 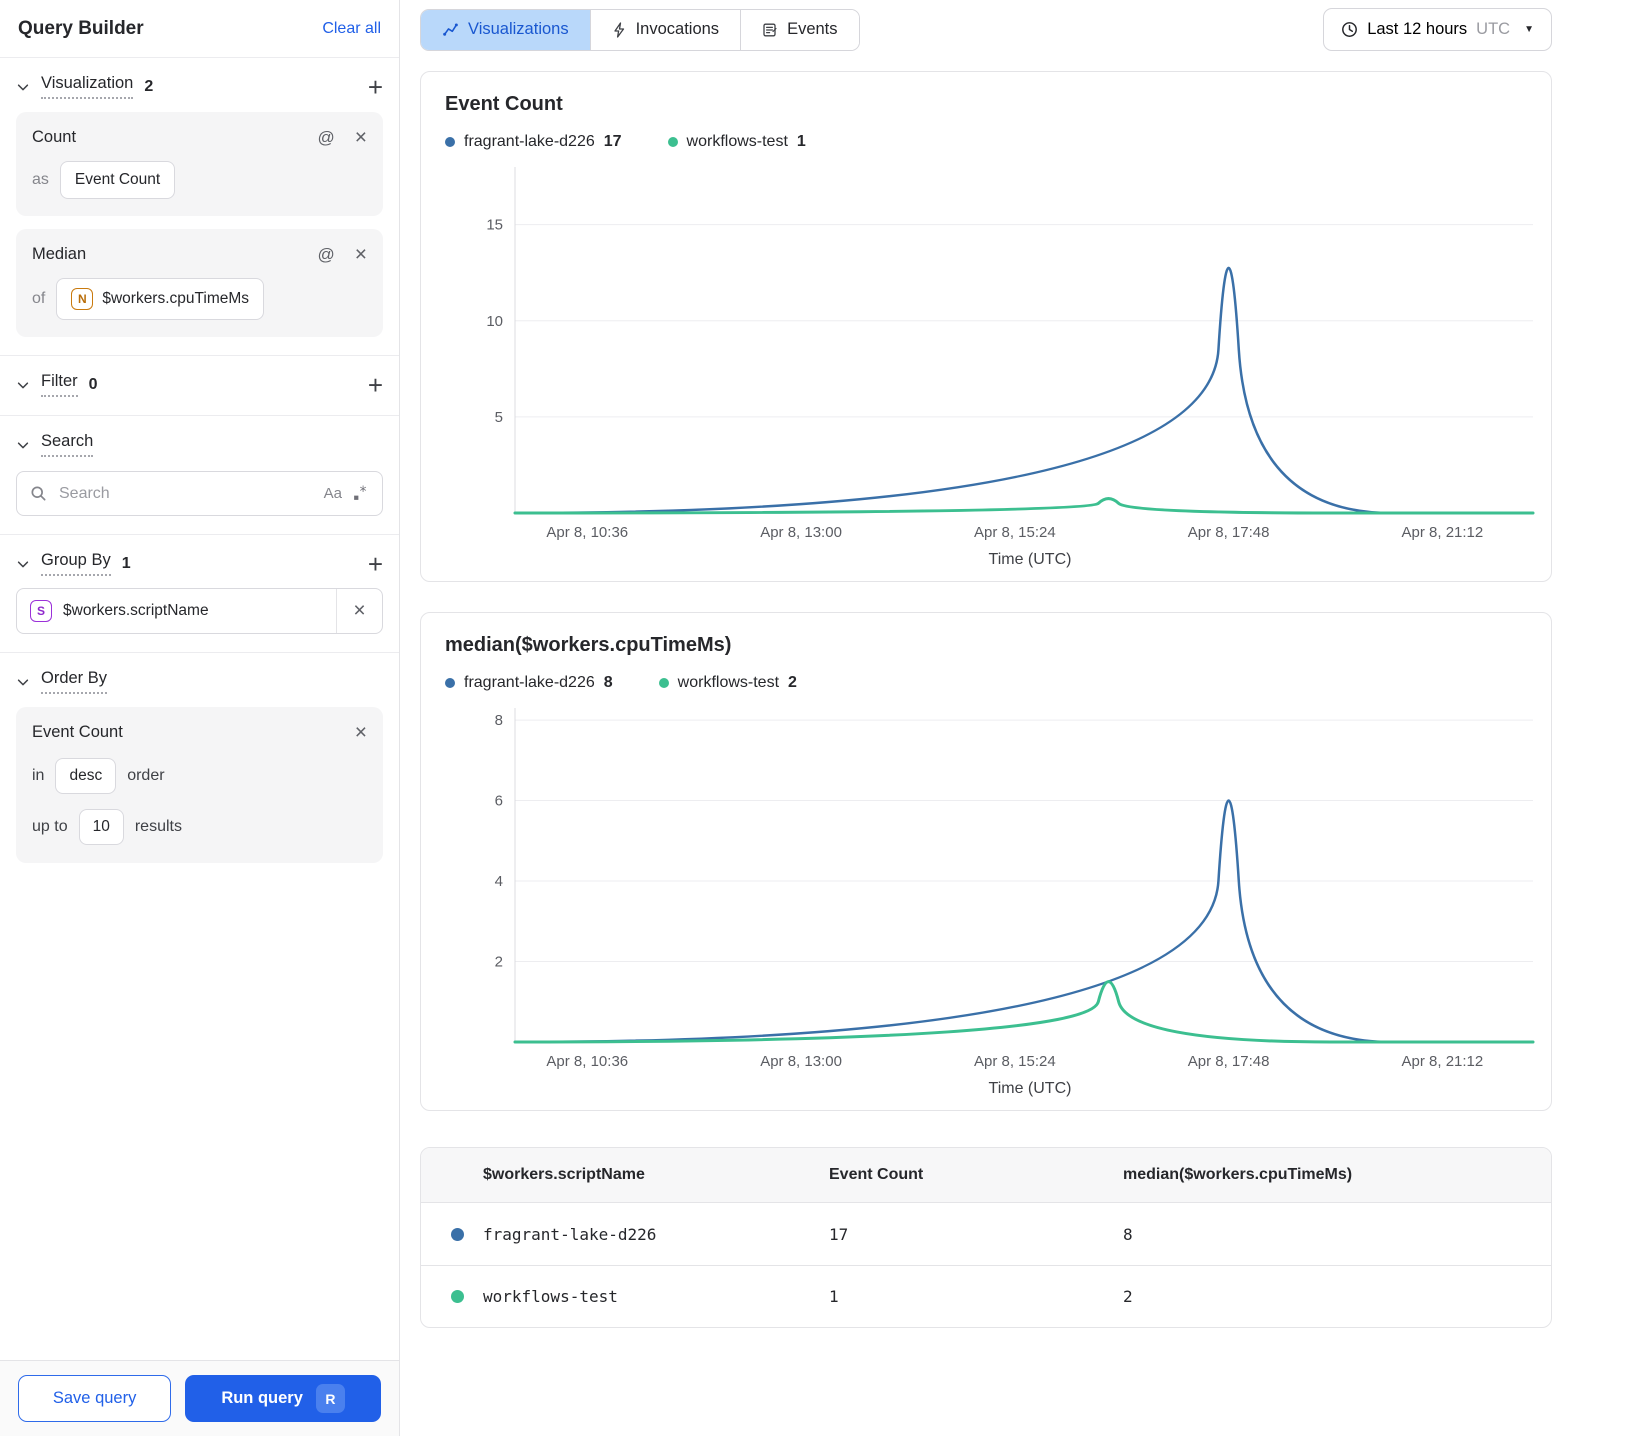 What do you see at coordinates (1128, 1234) in the screenshot?
I see `cell-median: 8` at bounding box center [1128, 1234].